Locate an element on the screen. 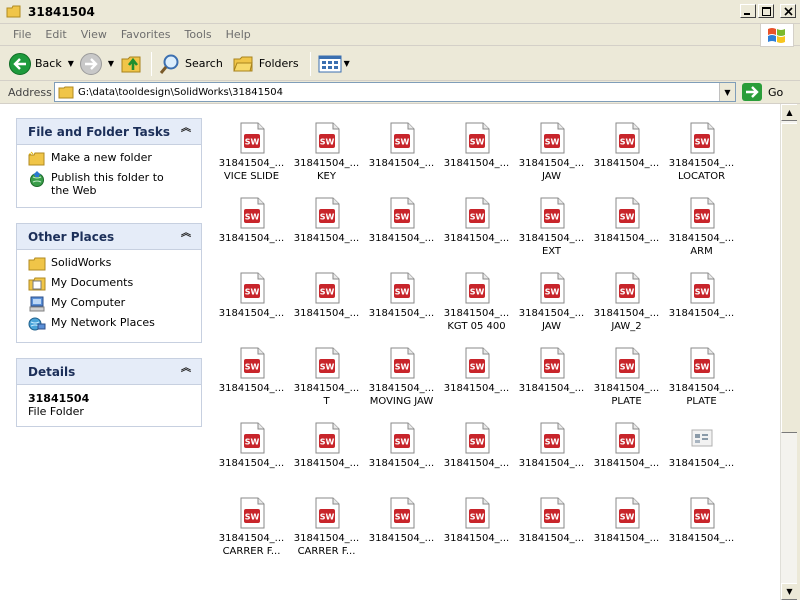 This screenshot has height=600, width=800. panel-header: File and Folder Tasks ︽ is located at coordinates (109, 132).